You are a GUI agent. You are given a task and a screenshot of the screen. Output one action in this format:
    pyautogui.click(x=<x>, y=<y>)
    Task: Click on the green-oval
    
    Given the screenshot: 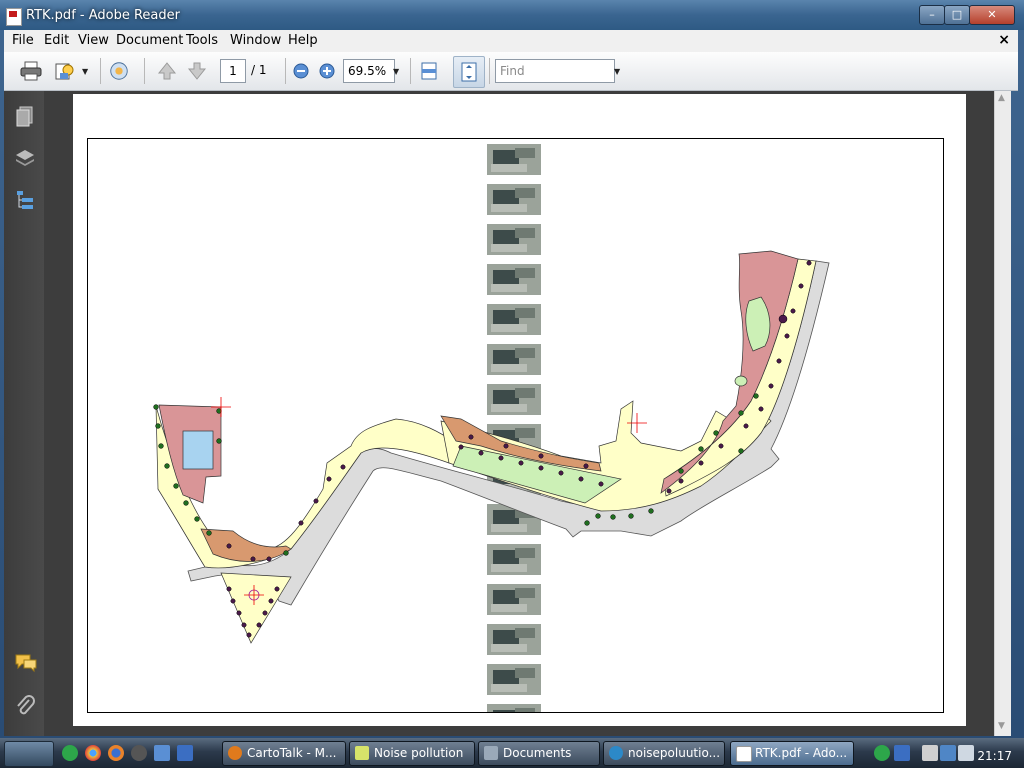 What is the action you would take?
    pyautogui.click(x=741, y=381)
    